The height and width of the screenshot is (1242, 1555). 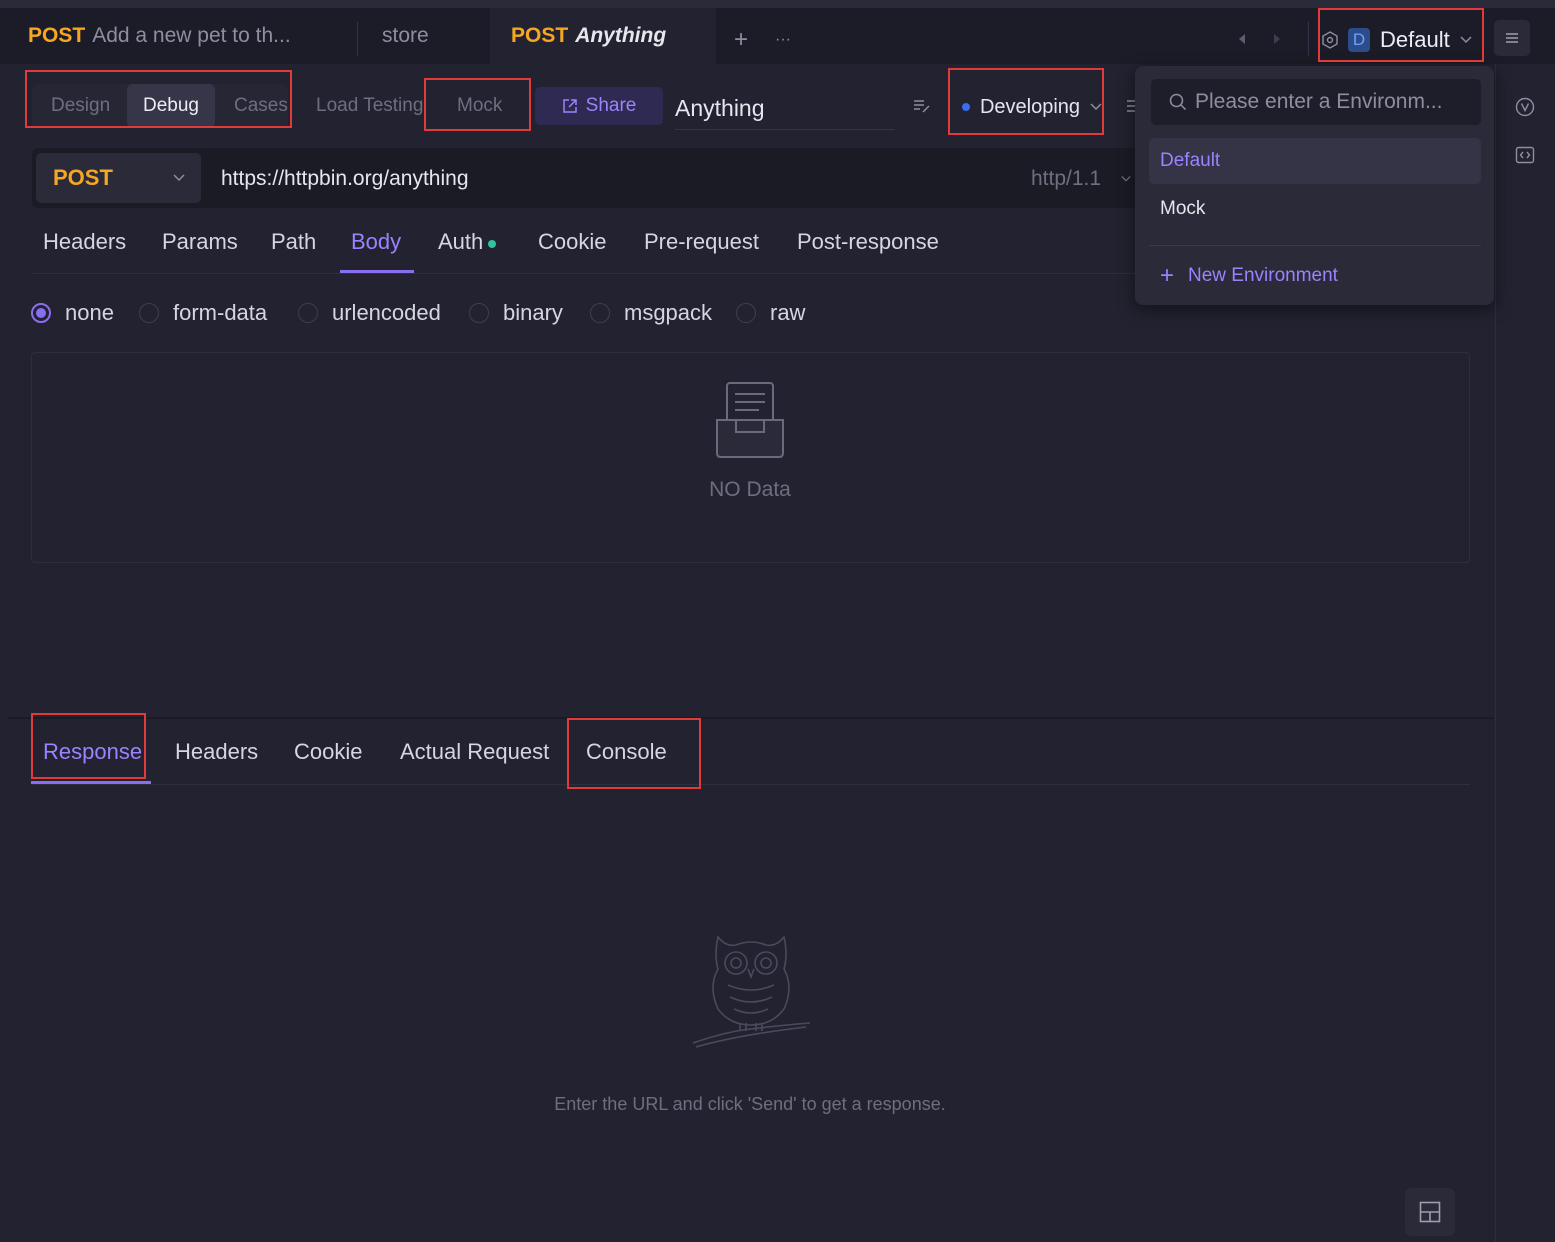 I want to click on next-tab-button, so click(x=1277, y=39).